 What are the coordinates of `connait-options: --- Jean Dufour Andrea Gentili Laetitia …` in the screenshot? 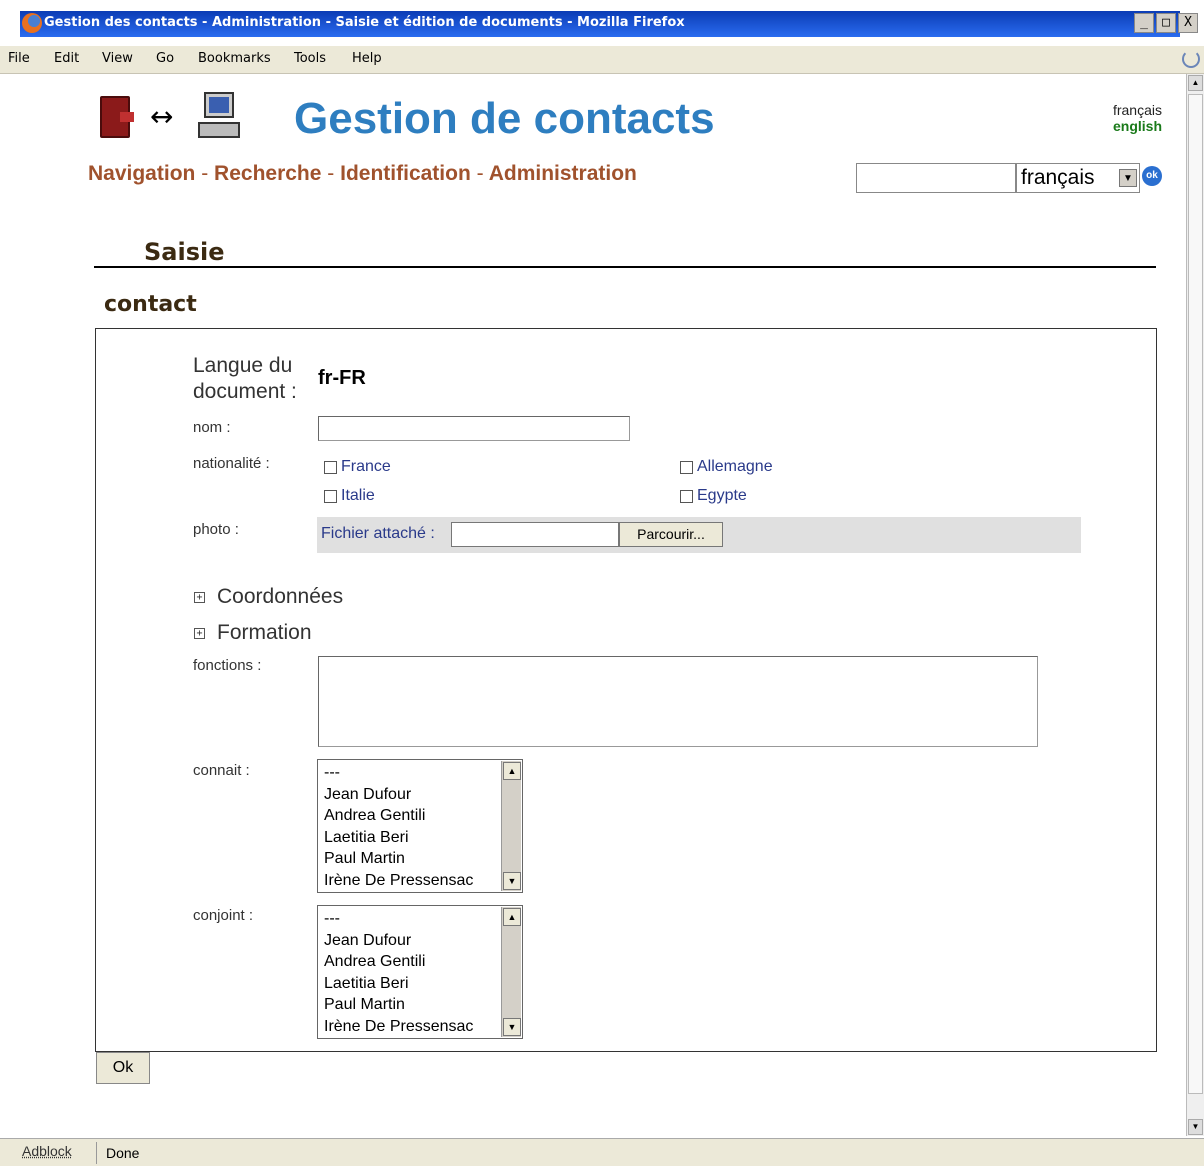 It's located at (398, 826).